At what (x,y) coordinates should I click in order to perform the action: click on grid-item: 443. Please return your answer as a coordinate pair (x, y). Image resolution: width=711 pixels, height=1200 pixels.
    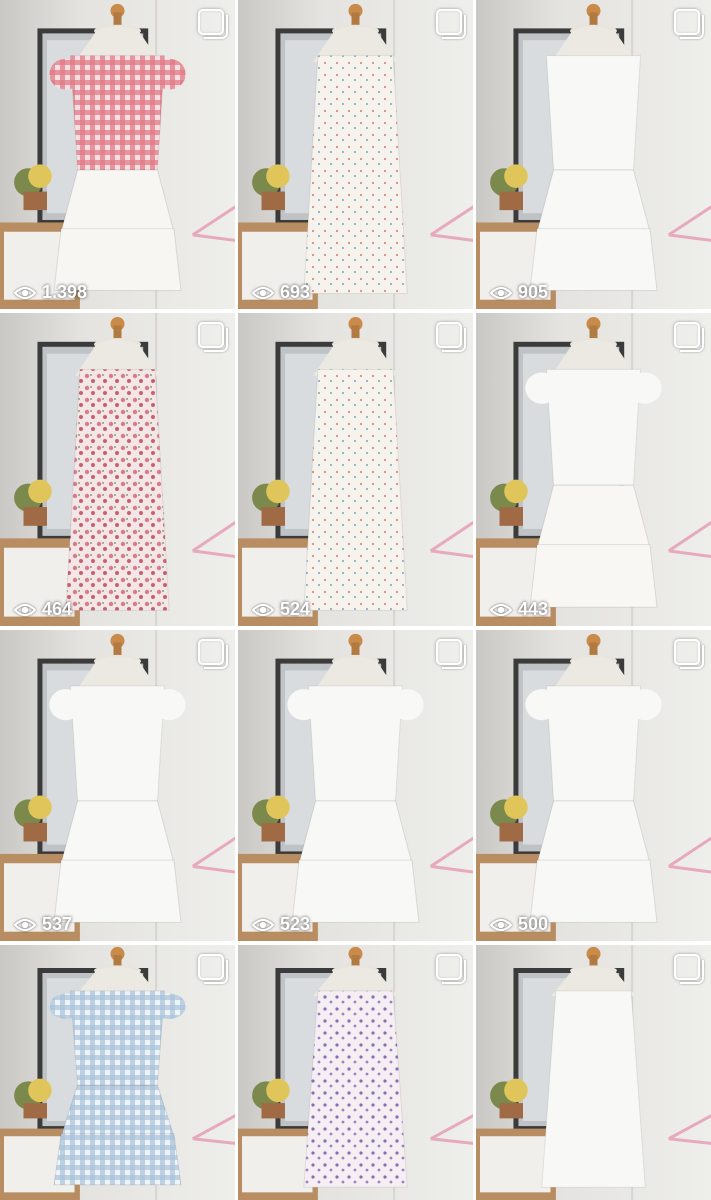
    Looking at the image, I should click on (593, 469).